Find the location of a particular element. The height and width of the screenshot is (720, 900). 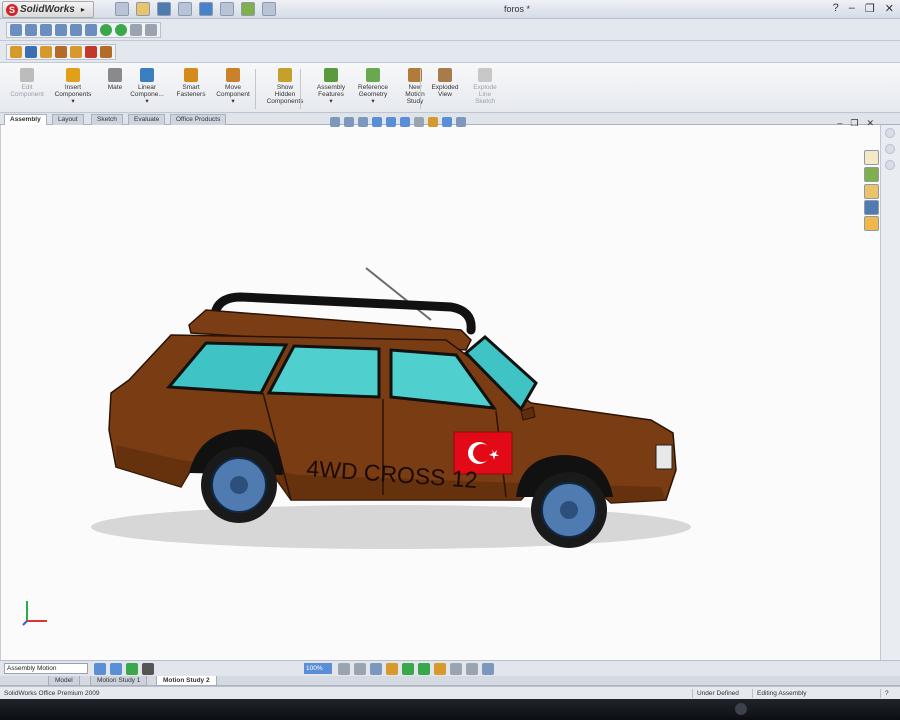

tab-assembly: Assembly is located at coordinates (25, 119).